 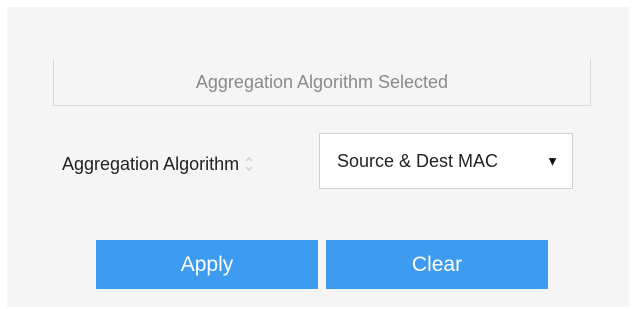 I want to click on clear-button: Clear, so click(x=437, y=264).